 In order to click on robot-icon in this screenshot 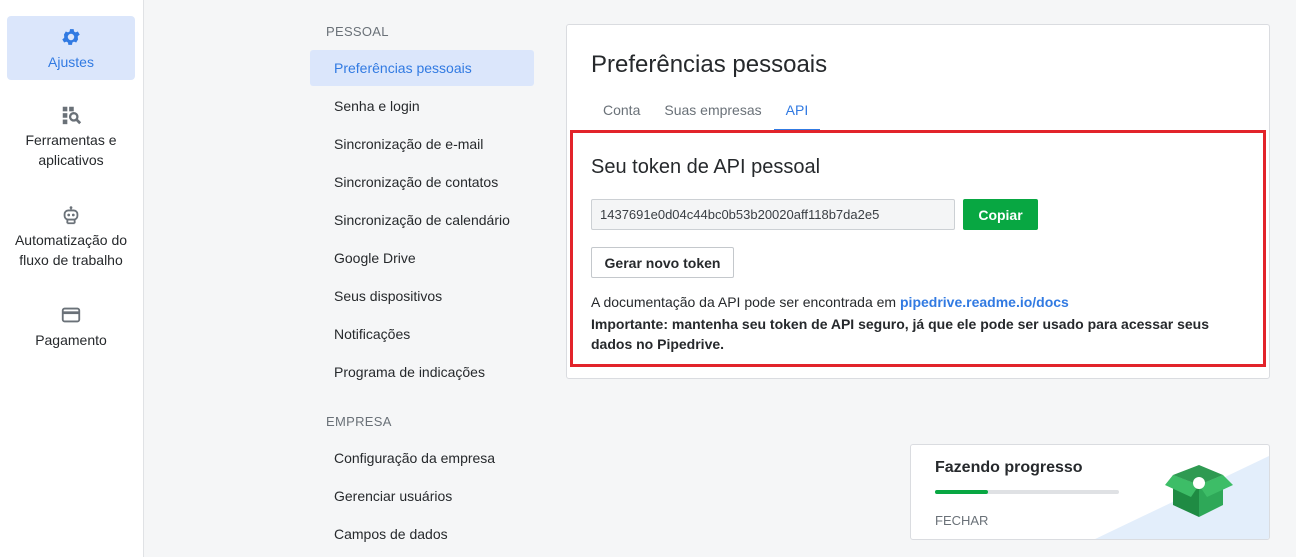, I will do `click(71, 215)`.